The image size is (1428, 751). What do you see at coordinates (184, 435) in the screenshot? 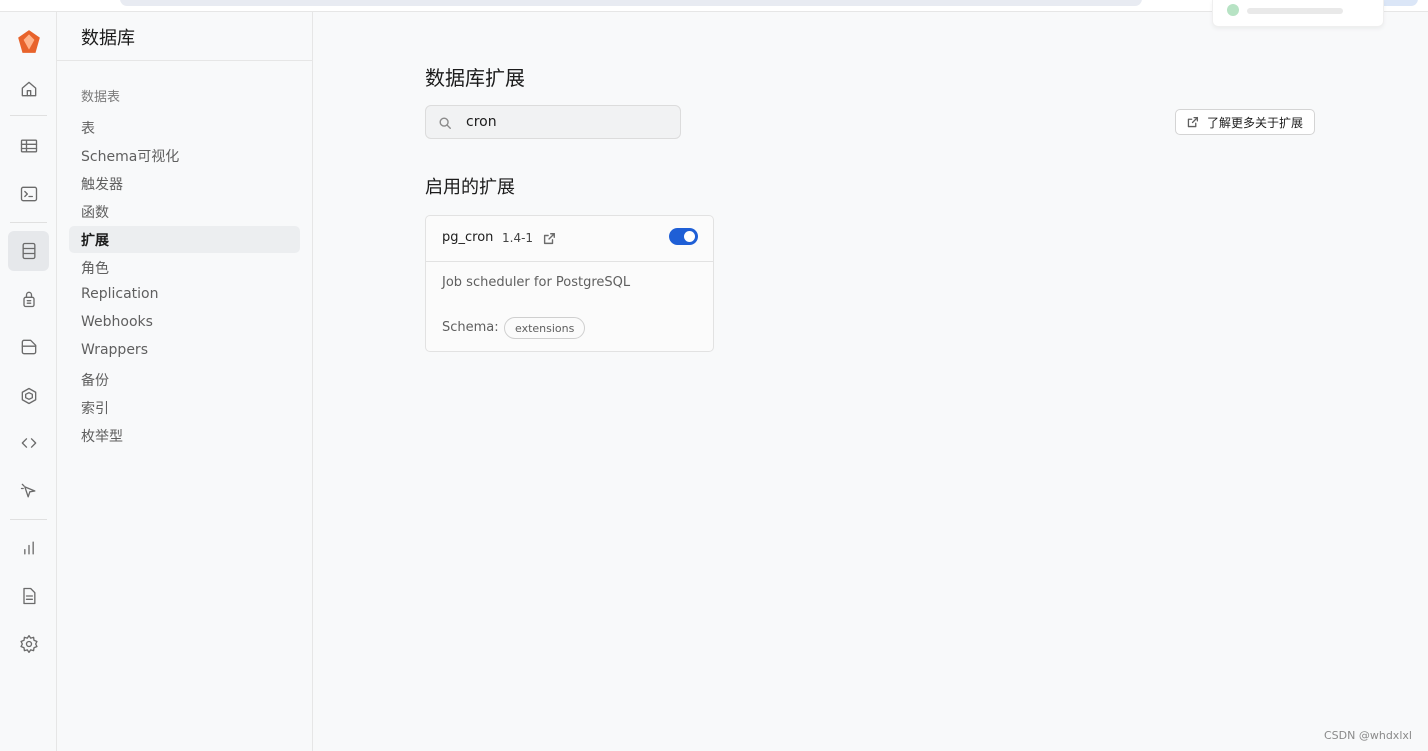
I see `sidebar-item-enumerated-types: 枚举型` at bounding box center [184, 435].